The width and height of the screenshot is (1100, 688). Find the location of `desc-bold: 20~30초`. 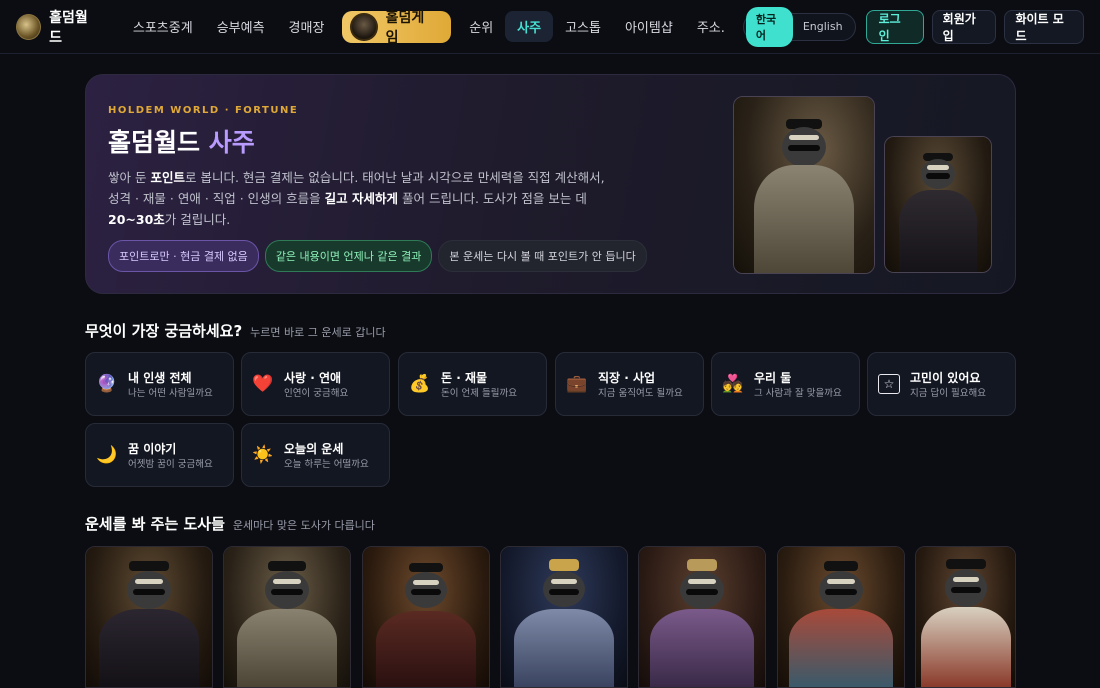

desc-bold: 20~30초 is located at coordinates (136, 219).